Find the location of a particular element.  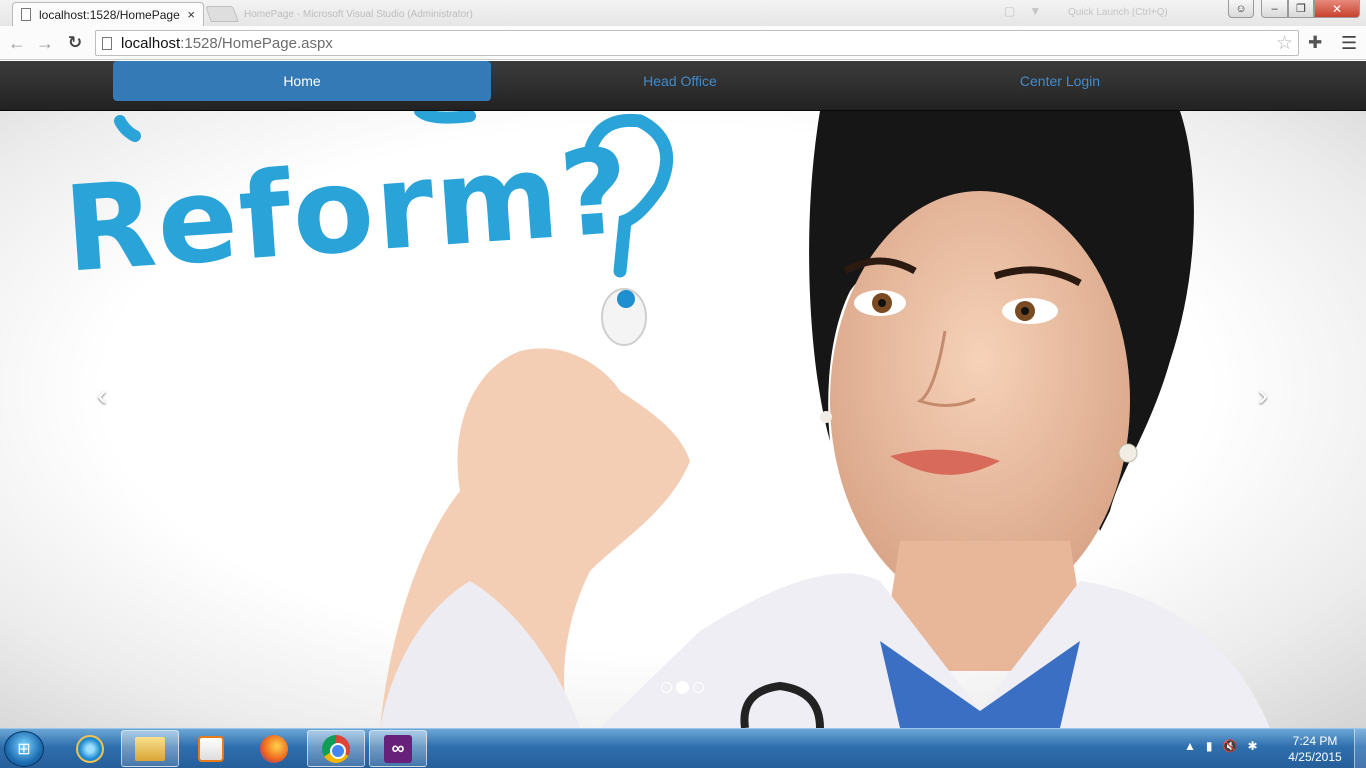

taskbar-chrome is located at coordinates (336, 748).